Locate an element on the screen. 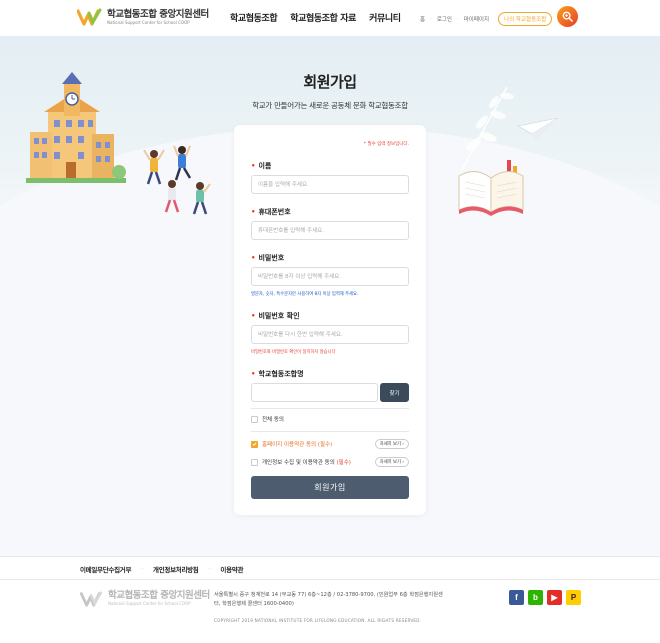  blog-icon: b is located at coordinates (535, 597).